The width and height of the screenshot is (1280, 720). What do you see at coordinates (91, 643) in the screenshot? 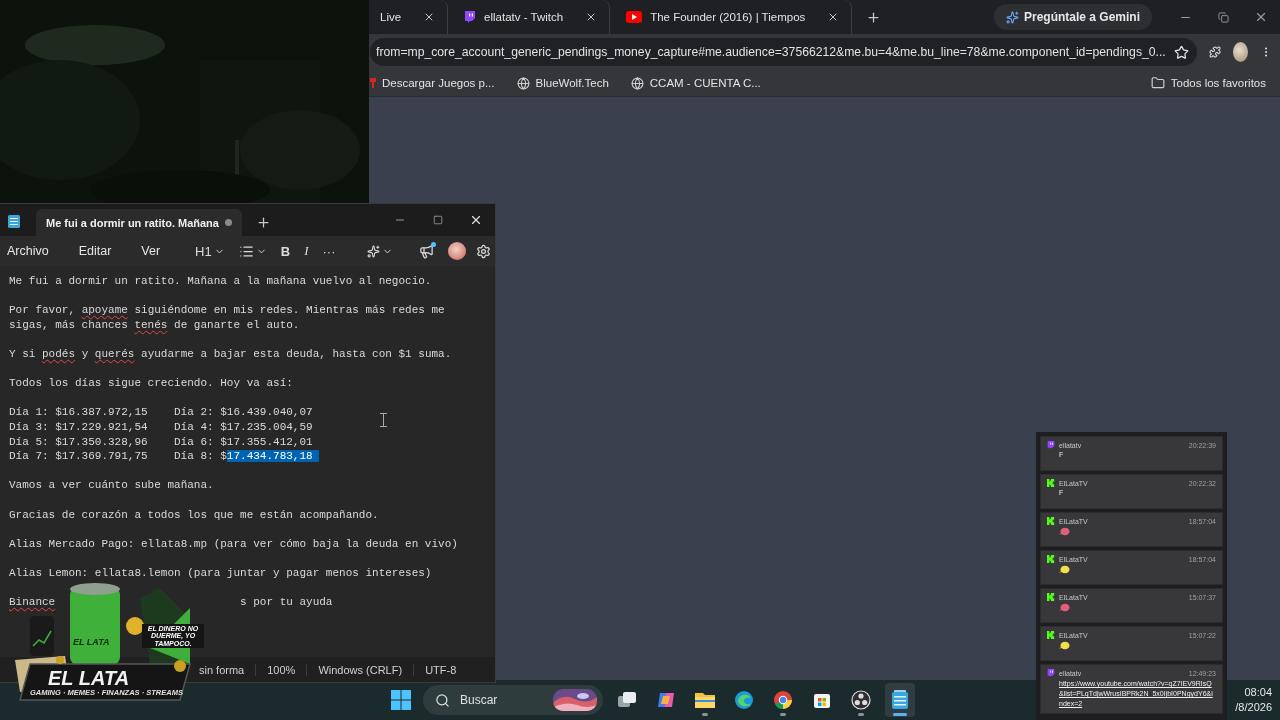
I see `can-label: EL LATA` at bounding box center [91, 643].